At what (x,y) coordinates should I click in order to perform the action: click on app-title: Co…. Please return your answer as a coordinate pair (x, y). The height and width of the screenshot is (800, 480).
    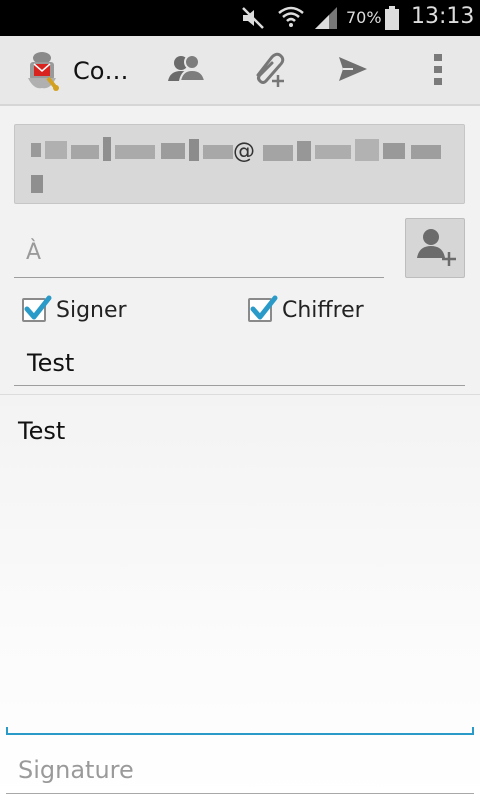
    Looking at the image, I should click on (101, 71).